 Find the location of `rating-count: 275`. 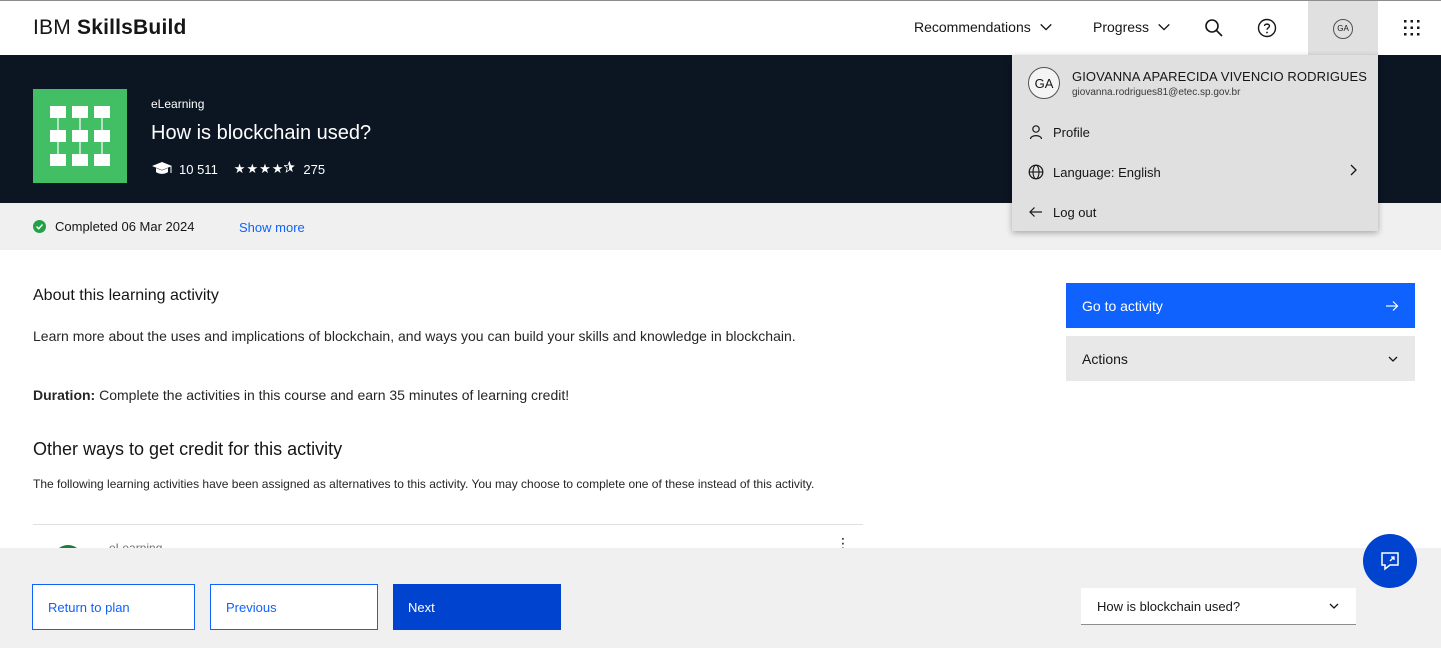

rating-count: 275 is located at coordinates (314, 169).